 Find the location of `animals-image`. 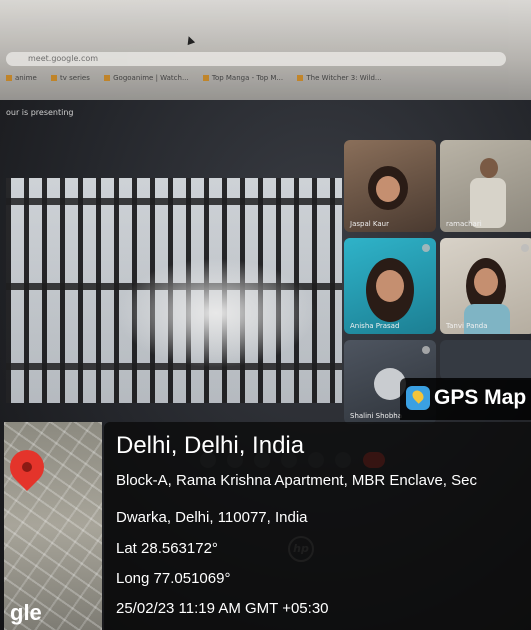

animals-image is located at coordinates (216, 313).